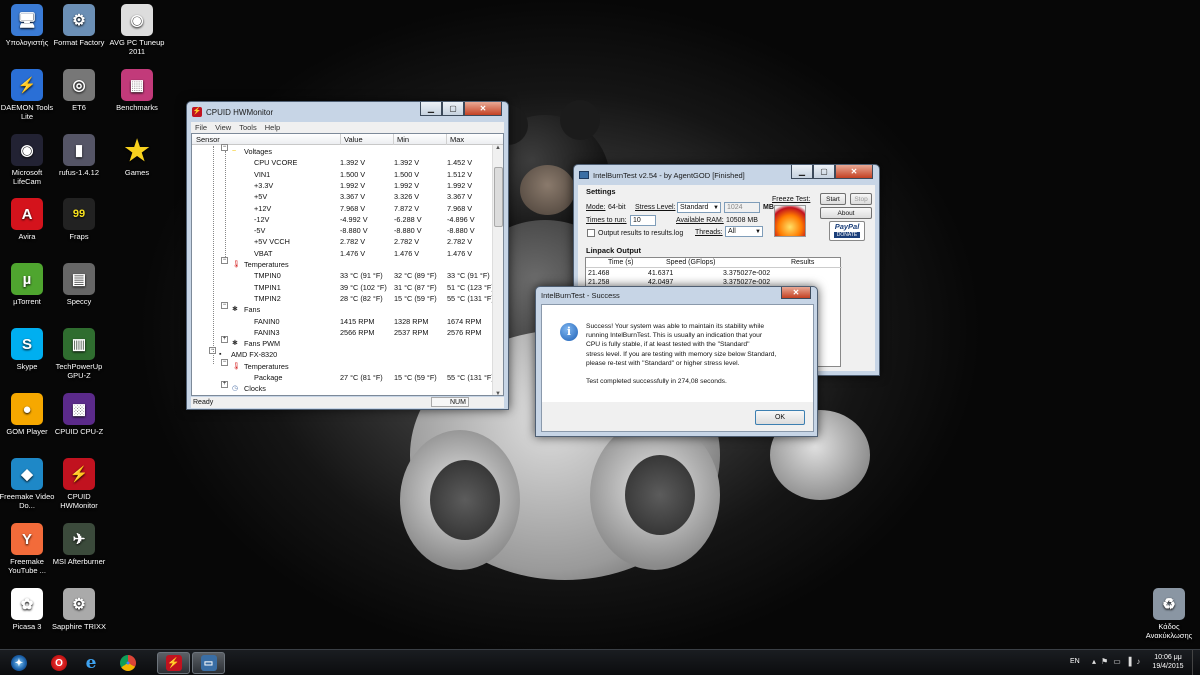  I want to click on menu-help: Help, so click(272, 127).